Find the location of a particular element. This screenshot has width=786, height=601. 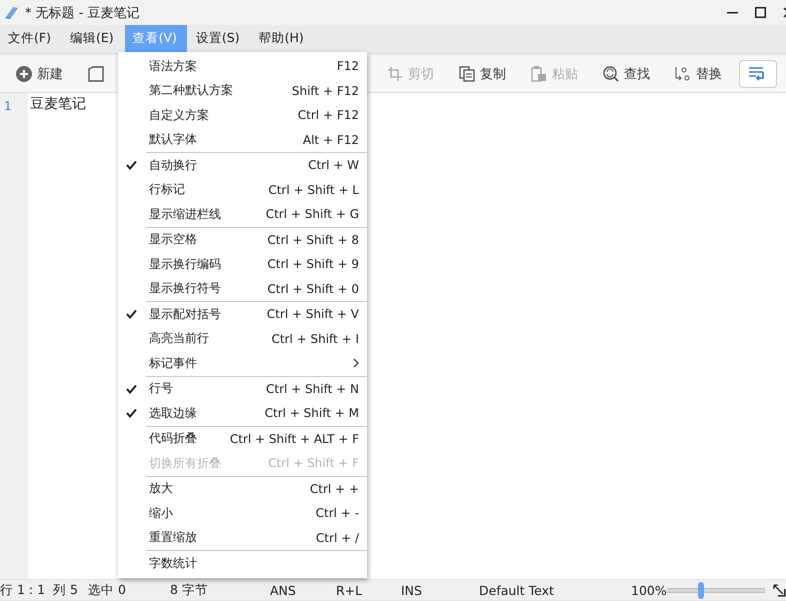

menu-item: 显示换行编码 Ctrl + Shift + 9 is located at coordinates (242, 264).